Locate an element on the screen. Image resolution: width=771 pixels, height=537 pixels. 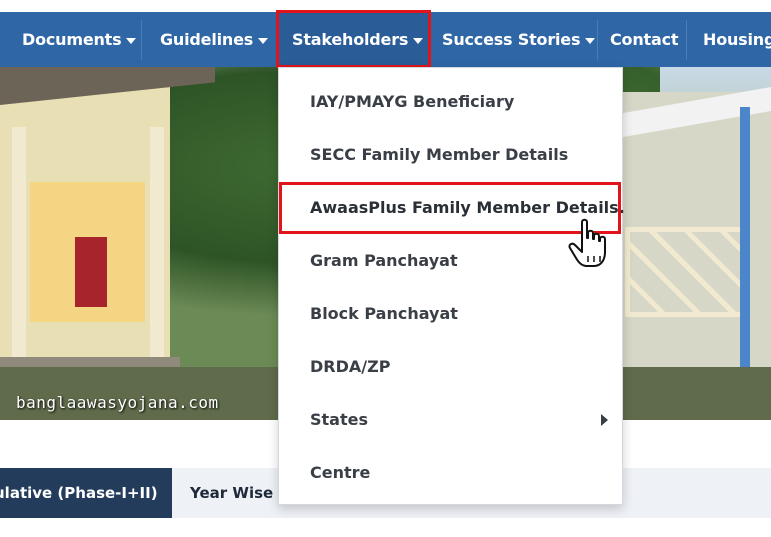
nav-contact: Contact is located at coordinates (644, 39).